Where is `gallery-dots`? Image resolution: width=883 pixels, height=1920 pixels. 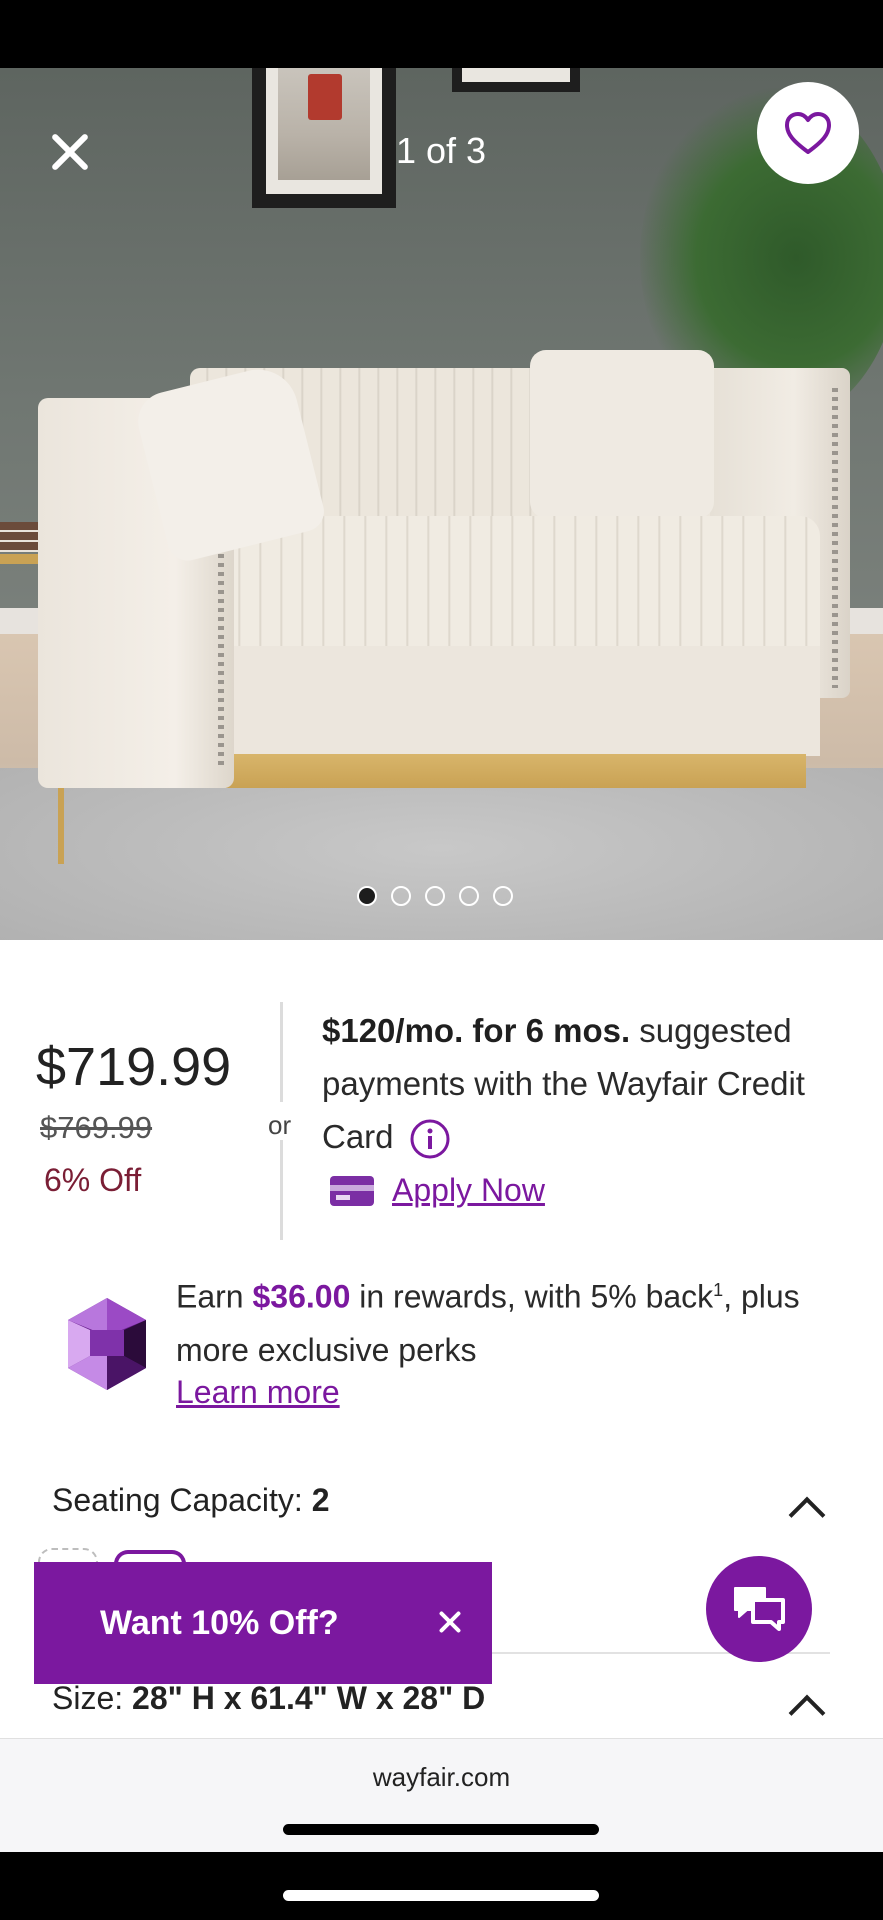 gallery-dots is located at coordinates (435, 897).